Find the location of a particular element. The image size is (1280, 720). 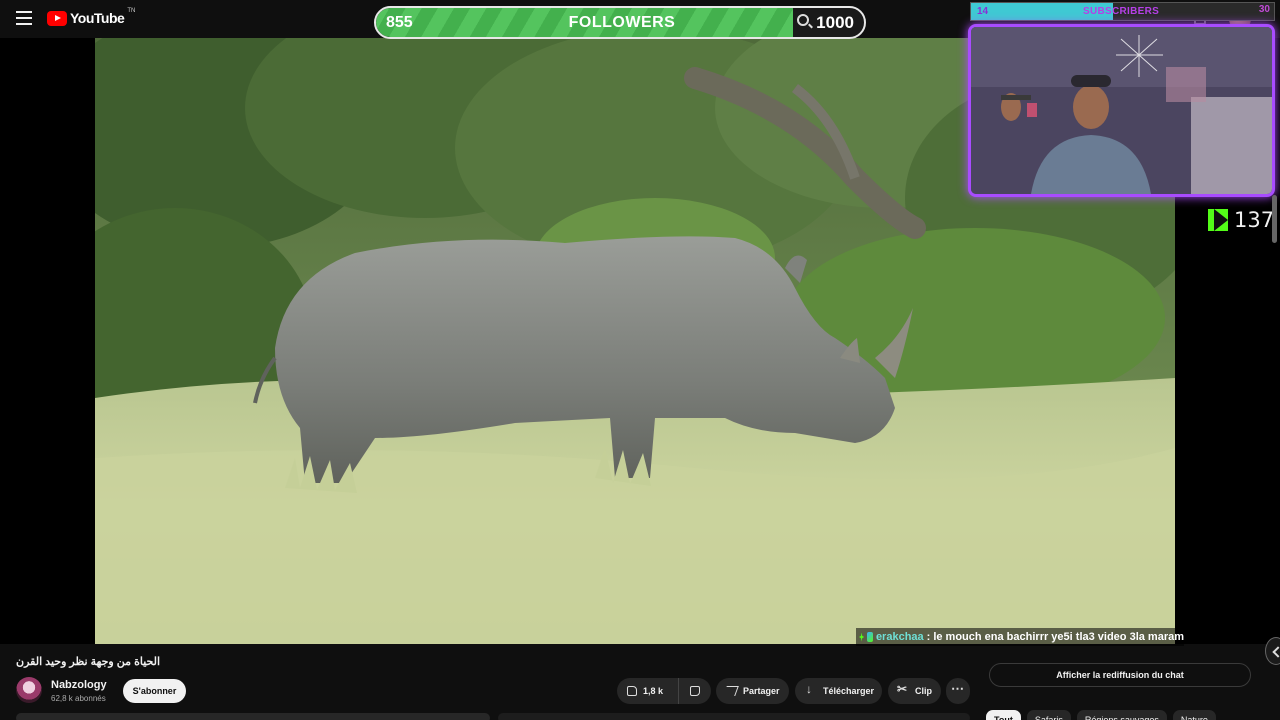

kick-viewer-count: 137 is located at coordinates (1241, 220).